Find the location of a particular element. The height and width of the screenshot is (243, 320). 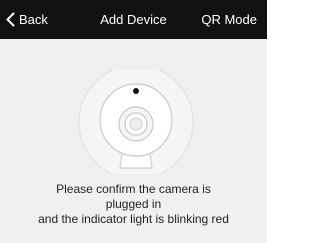

instruction-line-2: plugged in is located at coordinates (133, 204).